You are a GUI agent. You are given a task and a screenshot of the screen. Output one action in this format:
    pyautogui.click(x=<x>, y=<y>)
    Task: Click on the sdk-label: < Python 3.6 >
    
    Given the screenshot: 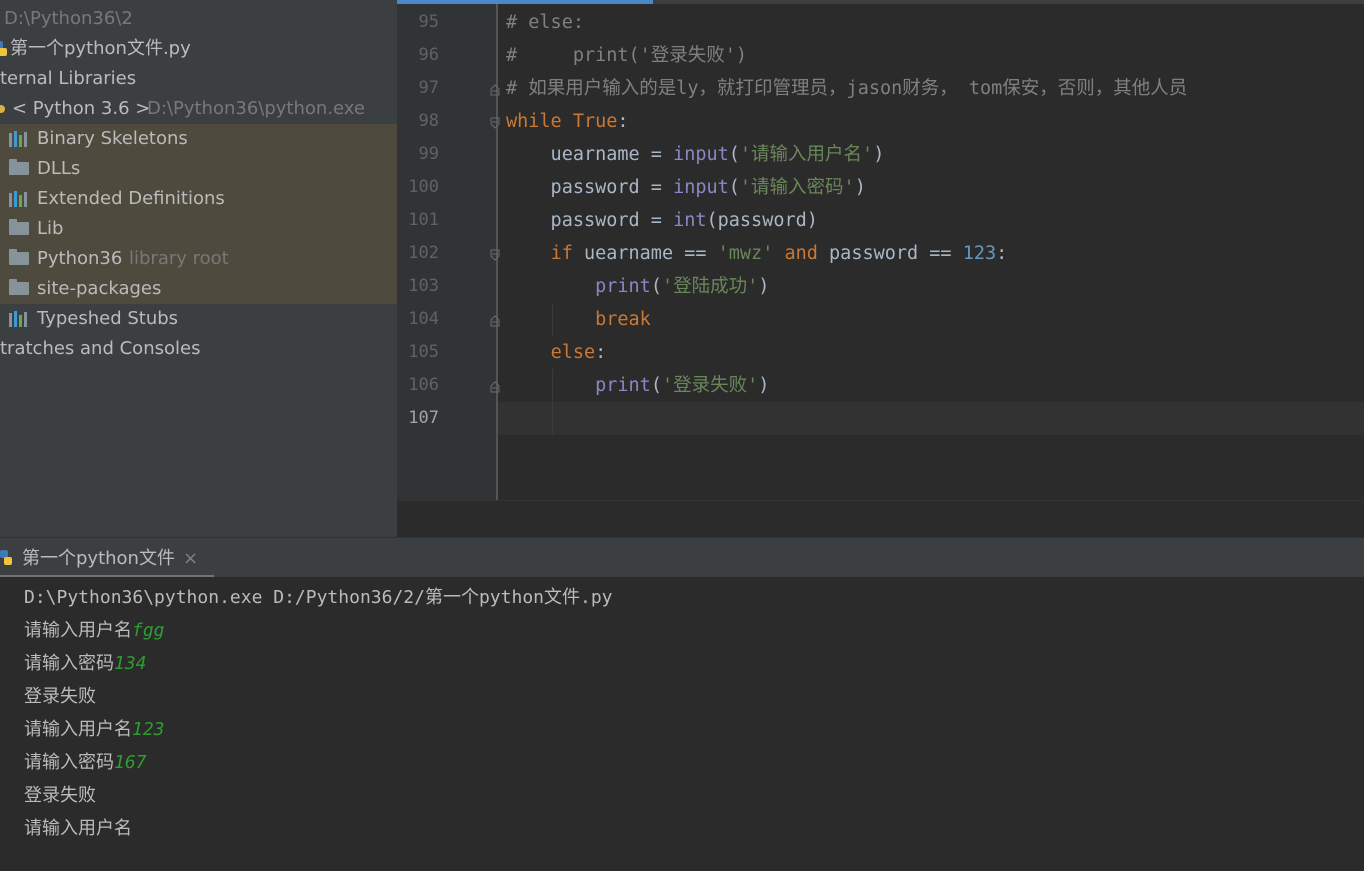 What is the action you would take?
    pyautogui.click(x=81, y=108)
    